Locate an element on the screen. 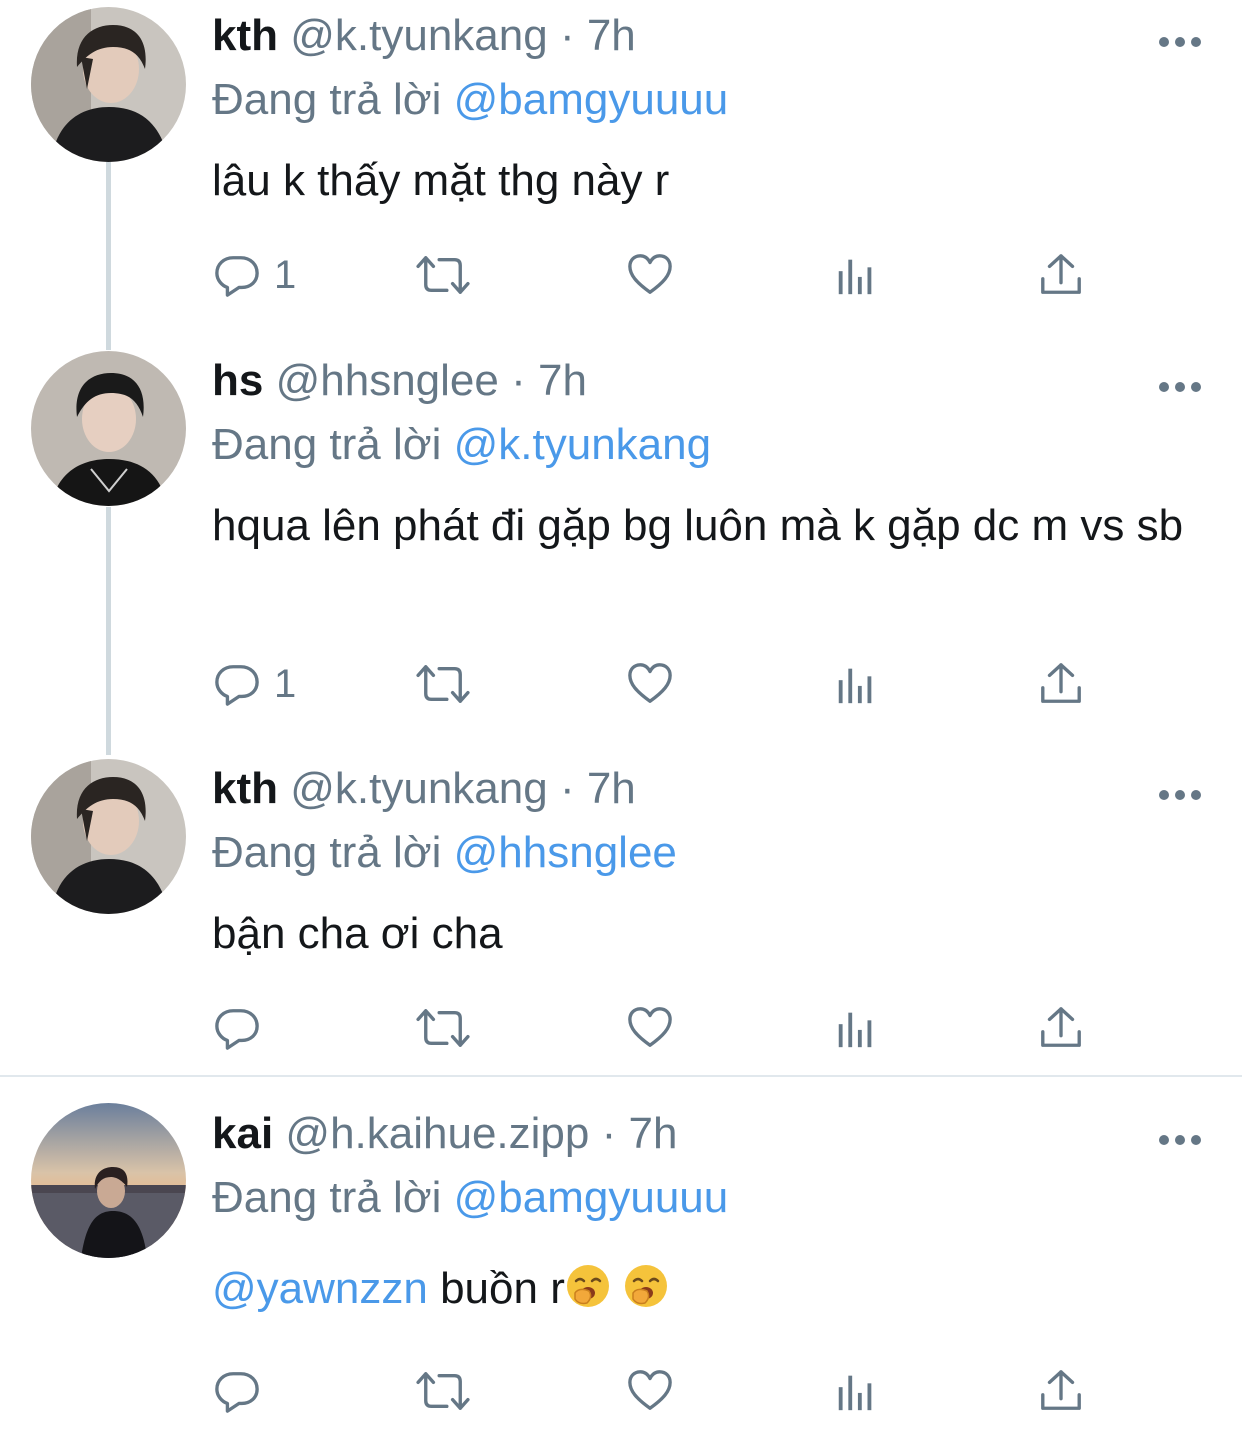 The height and width of the screenshot is (1437, 1242). tweet-header: kai @h.kaihue.zipp · 7h is located at coordinates (444, 1134).